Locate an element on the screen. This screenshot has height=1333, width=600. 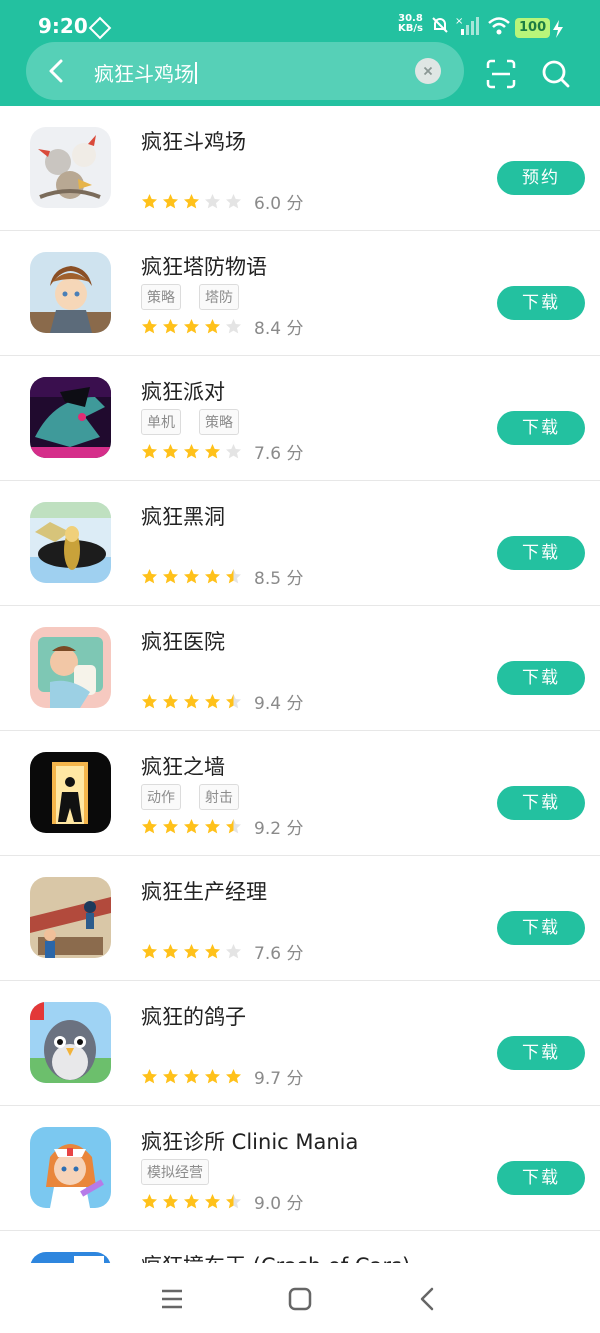
app-tags: 动作 射击 is located at coordinates (190, 797).